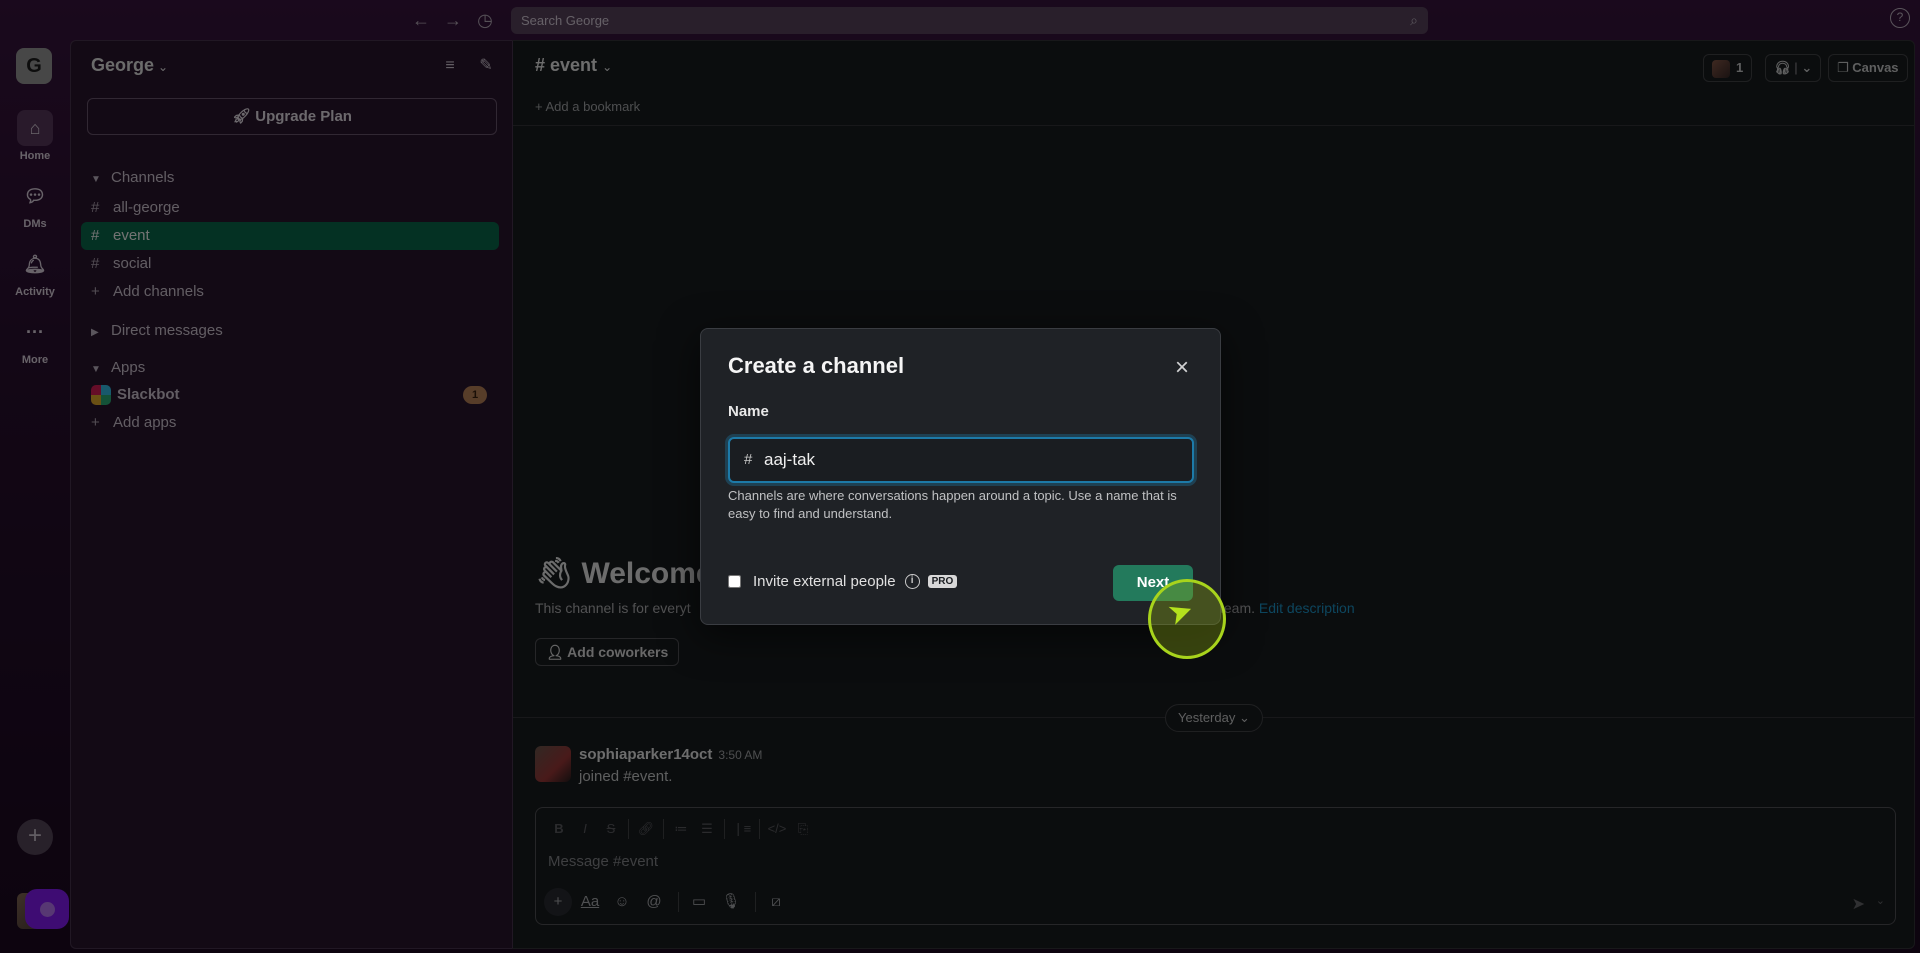 The width and height of the screenshot is (1920, 953). Describe the element at coordinates (748, 411) in the screenshot. I see `name-label: Name` at that location.